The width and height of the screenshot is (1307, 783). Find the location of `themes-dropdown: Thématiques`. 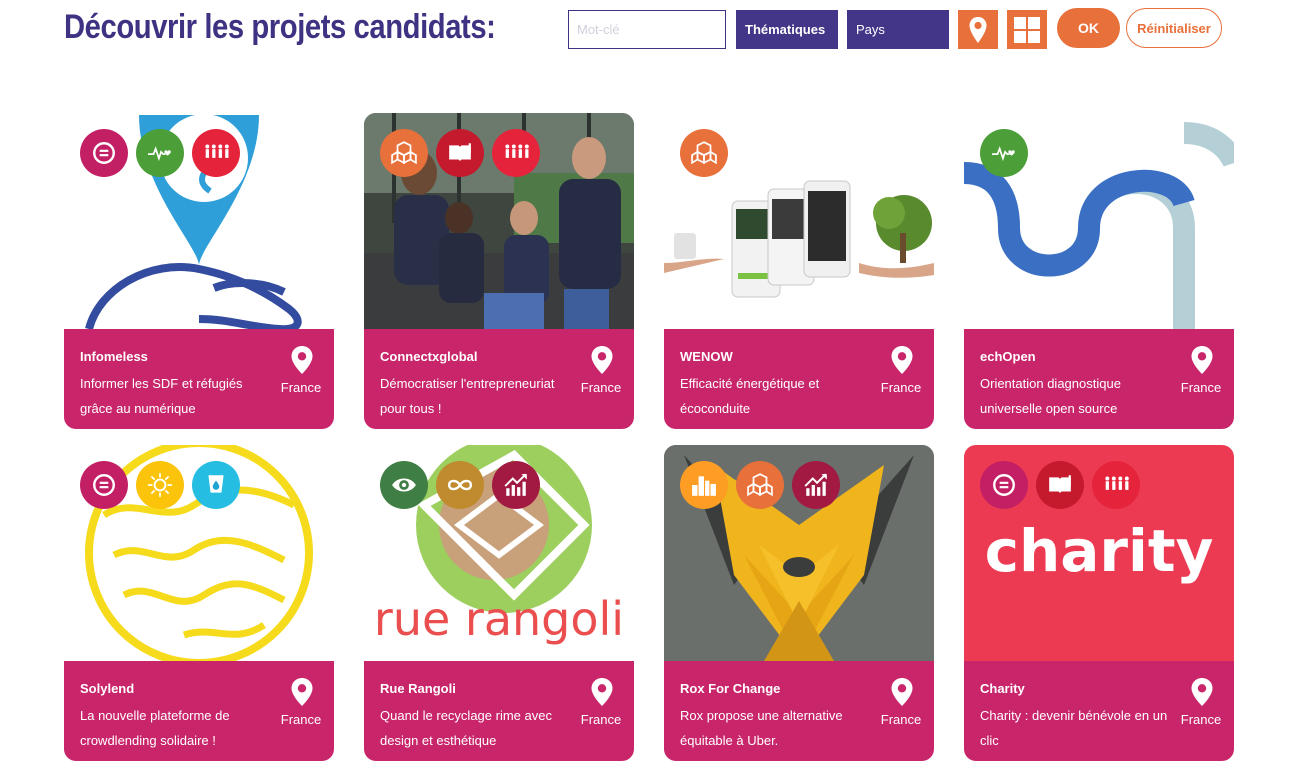

themes-dropdown: Thématiques is located at coordinates (787, 29).